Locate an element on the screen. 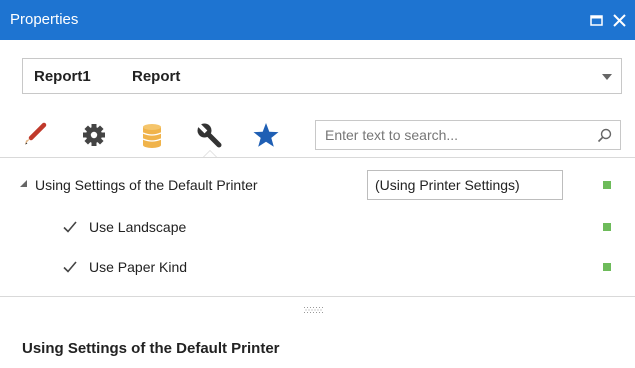  wrench-icon is located at coordinates (208, 134).